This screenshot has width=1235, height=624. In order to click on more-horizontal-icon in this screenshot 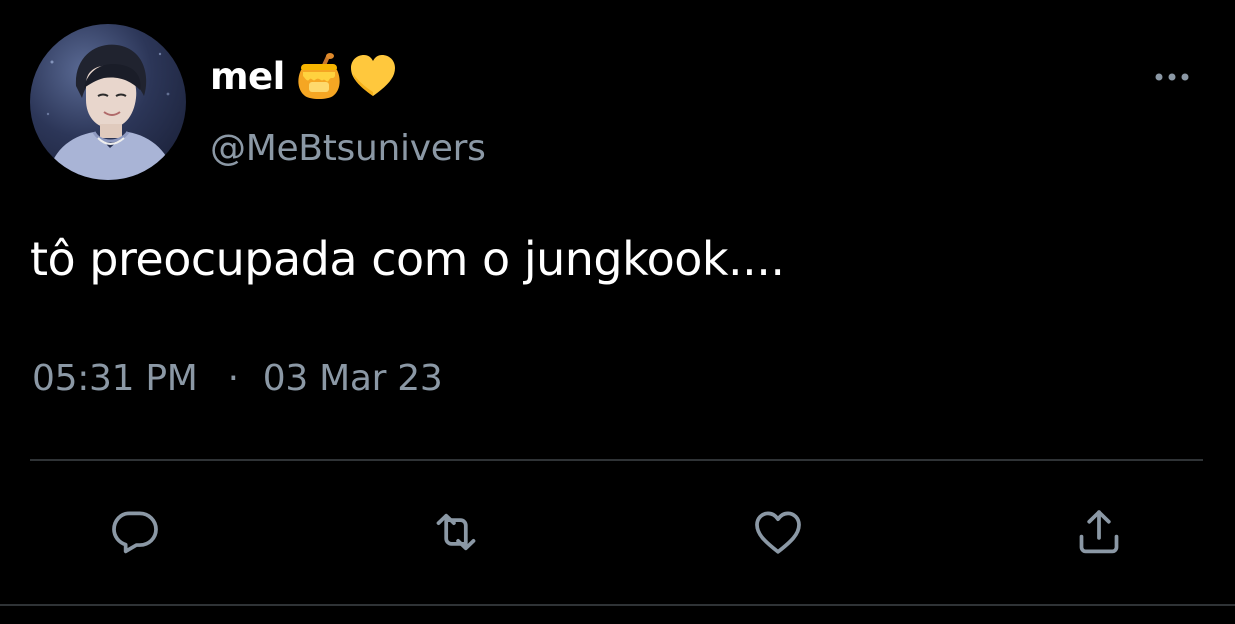, I will do `click(1172, 77)`.